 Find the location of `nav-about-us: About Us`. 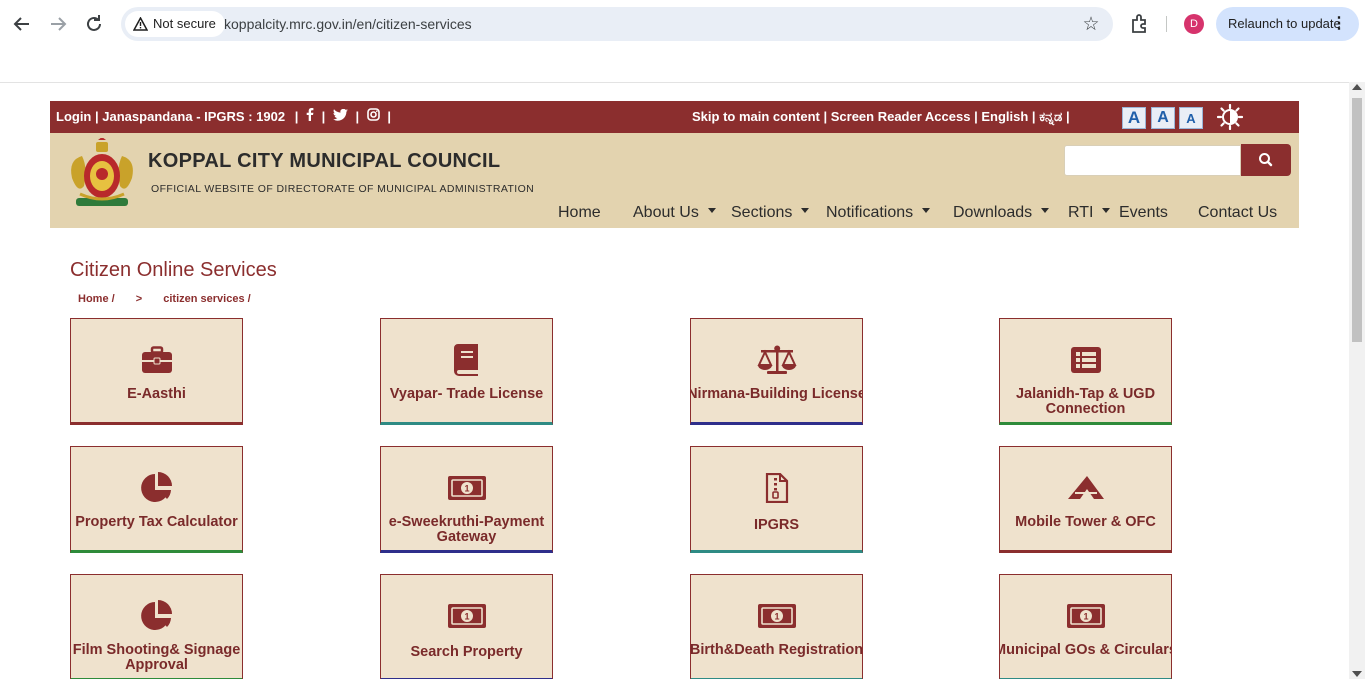

nav-about-us: About Us is located at coordinates (674, 213).